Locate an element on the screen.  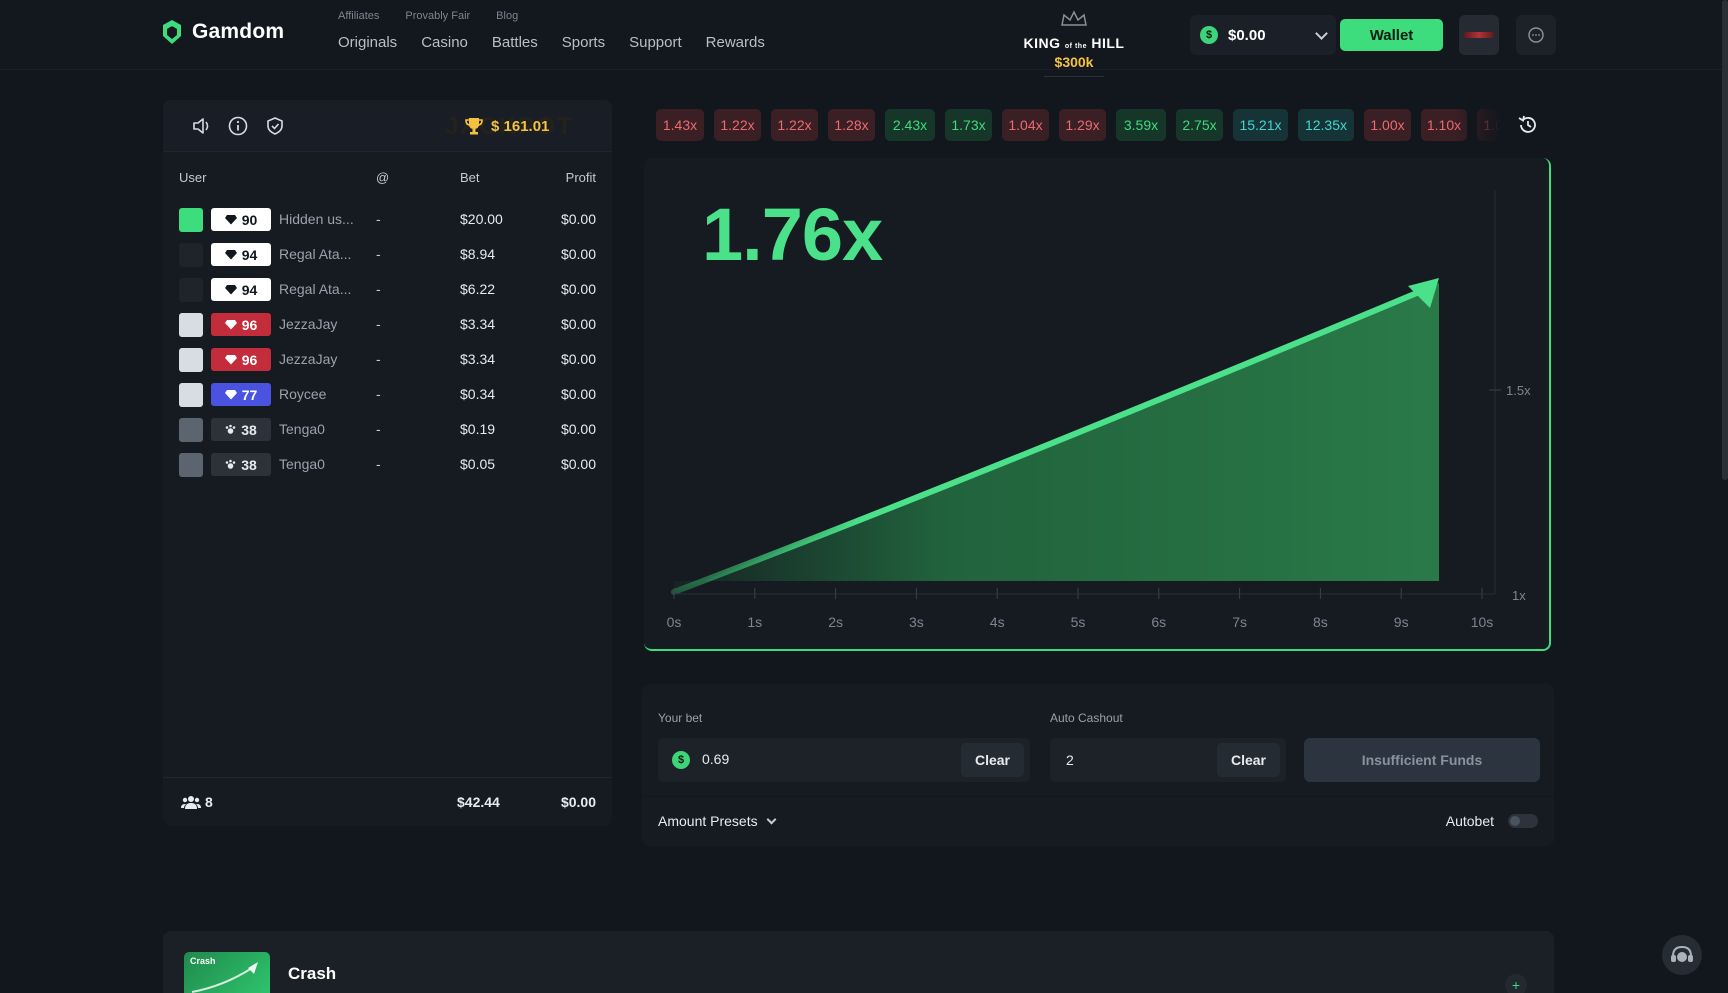
bet-amount: $0.19 is located at coordinates (477, 429).